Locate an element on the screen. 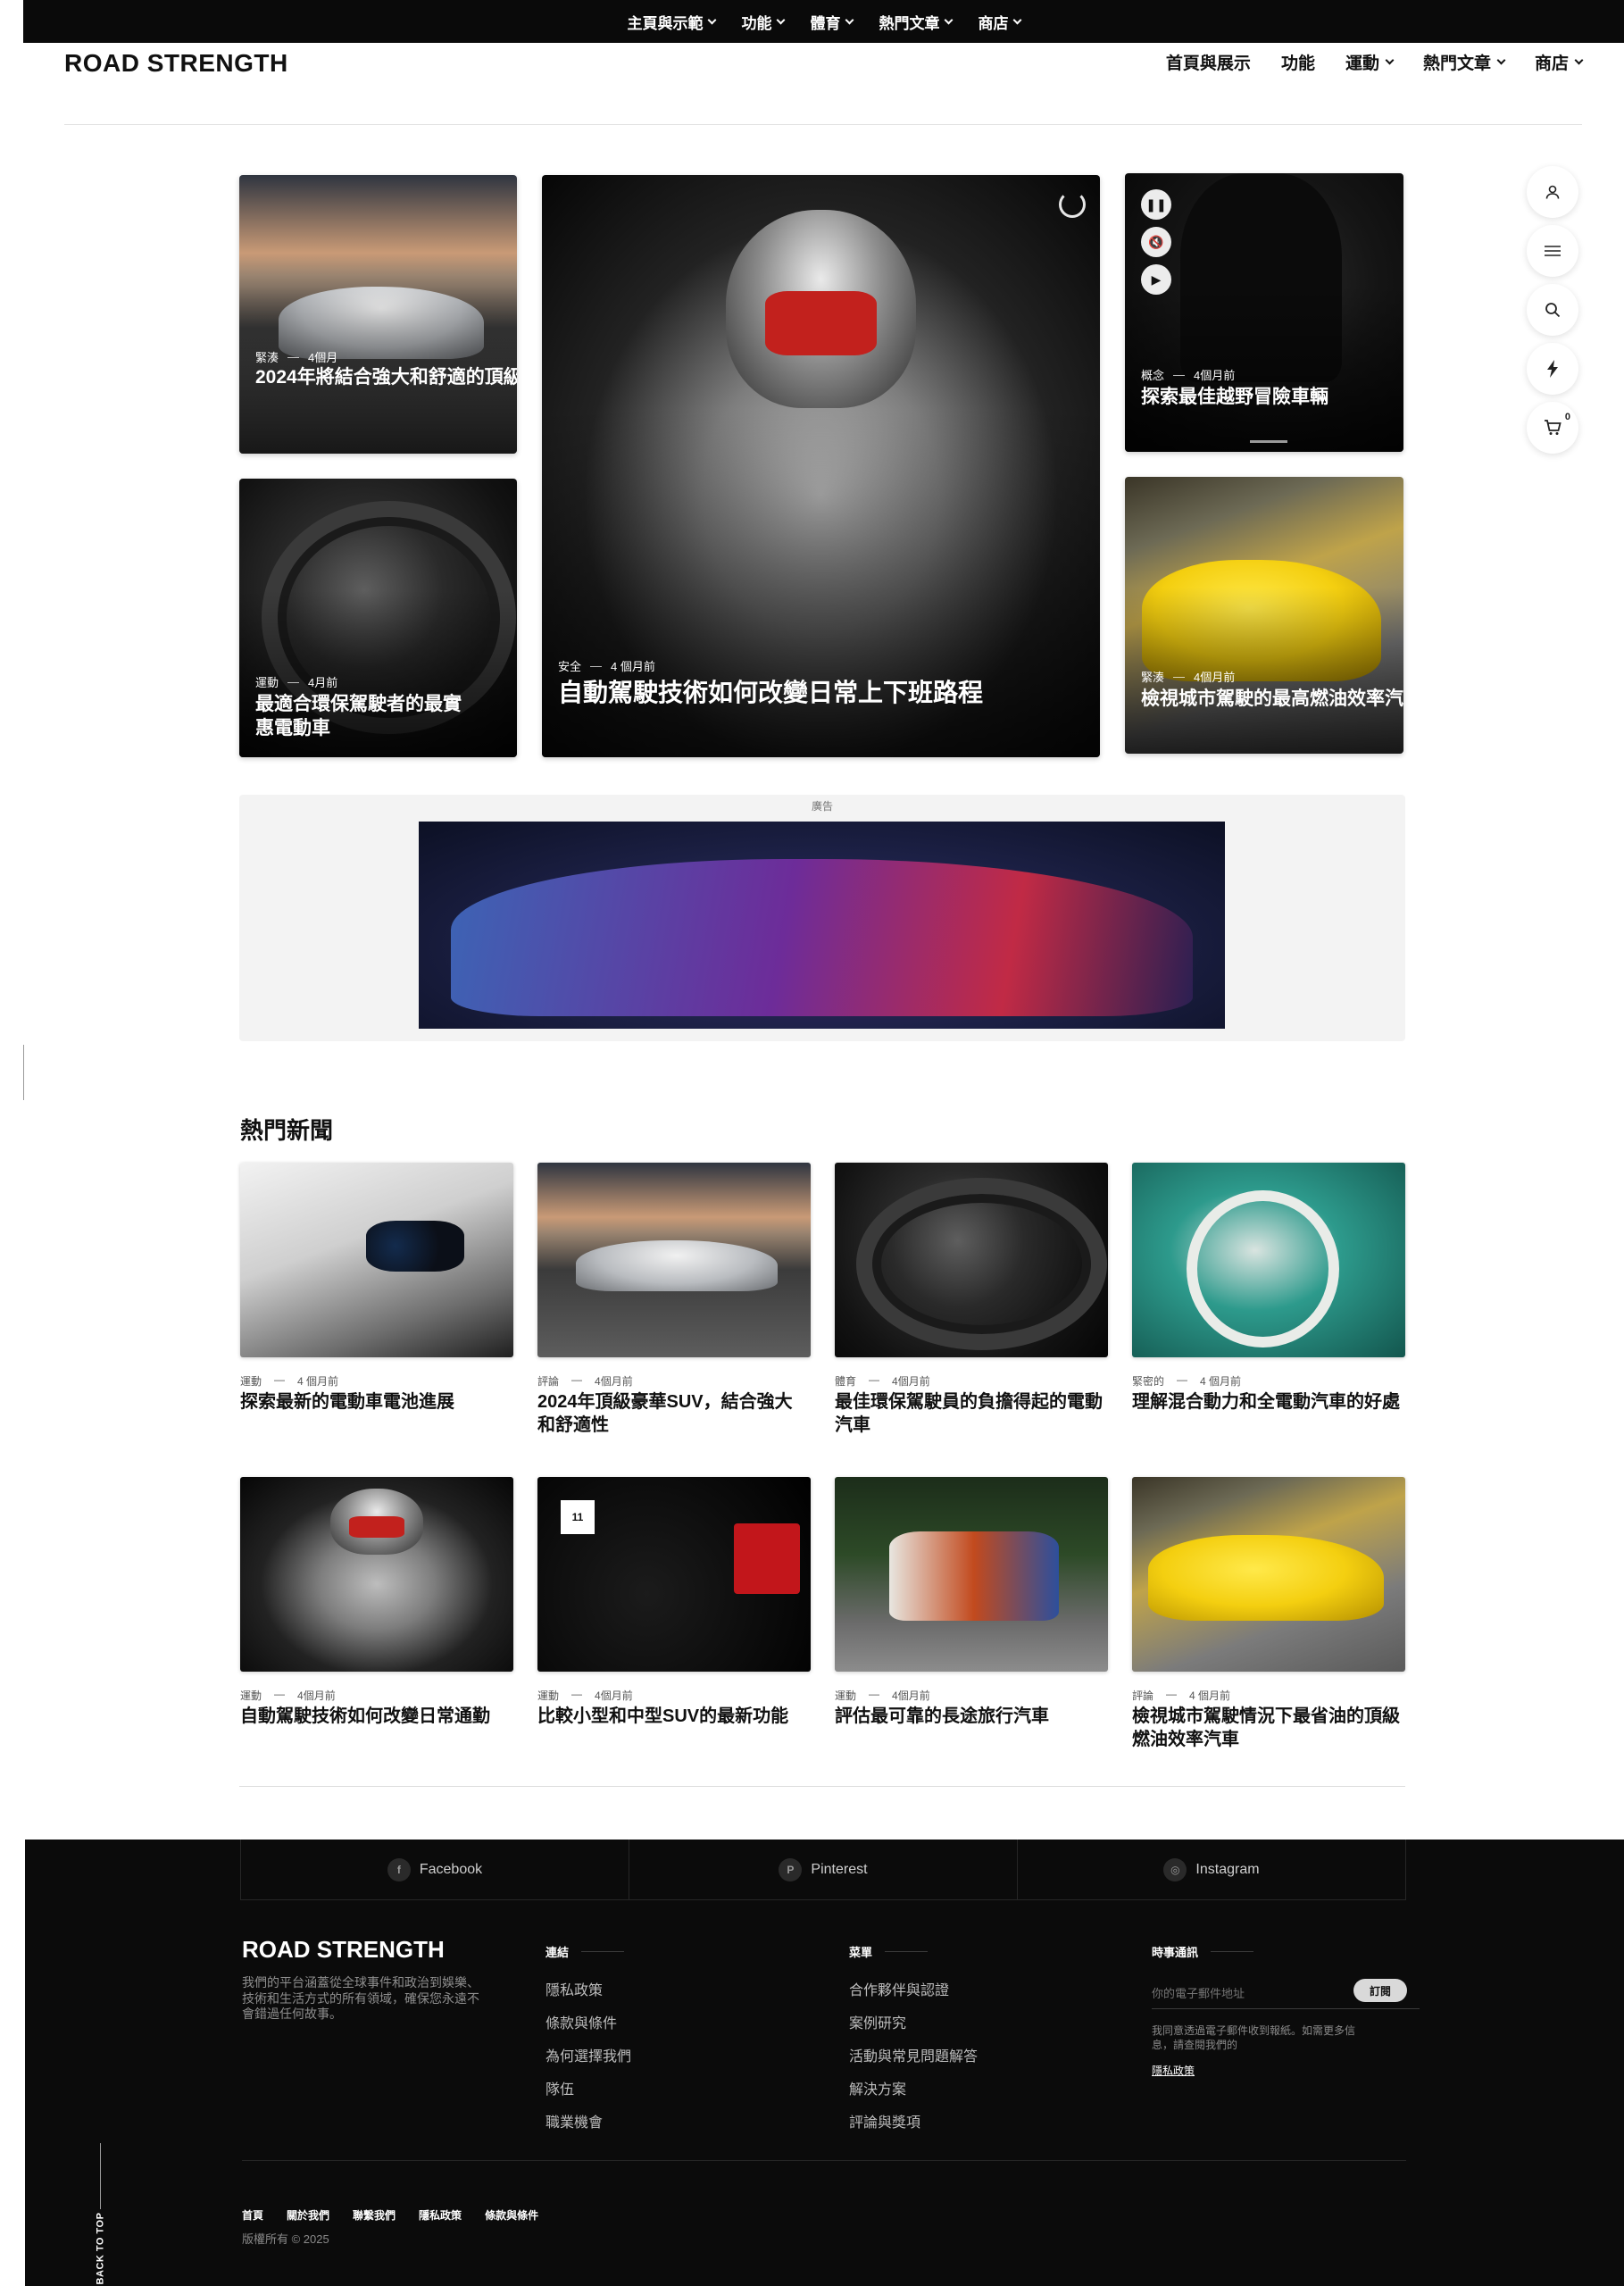 The image size is (1624, 2286). social-instagram: ◎ Instagram is located at coordinates (1211, 1869).